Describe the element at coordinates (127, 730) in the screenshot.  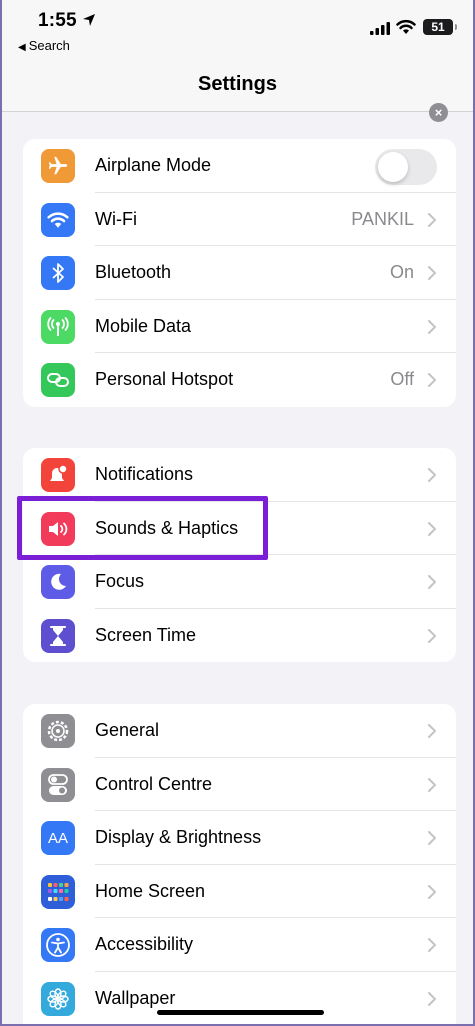
I see `row-label: General` at that location.